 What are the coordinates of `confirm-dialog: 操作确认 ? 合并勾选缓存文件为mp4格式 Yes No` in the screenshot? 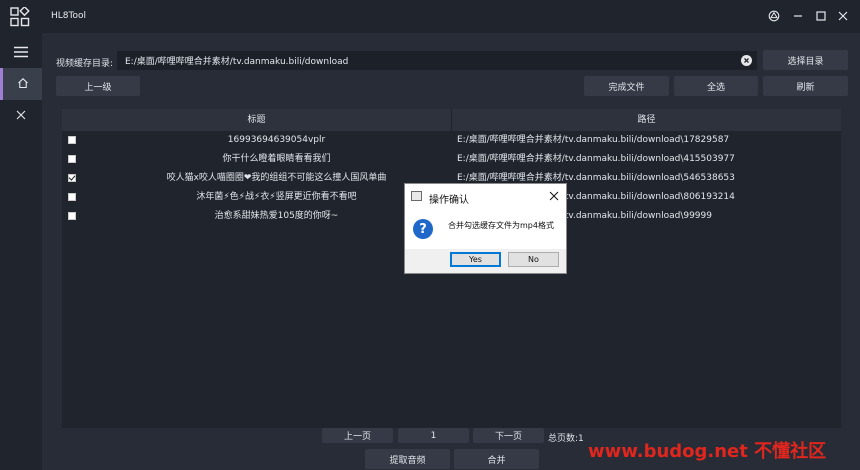 It's located at (485, 228).